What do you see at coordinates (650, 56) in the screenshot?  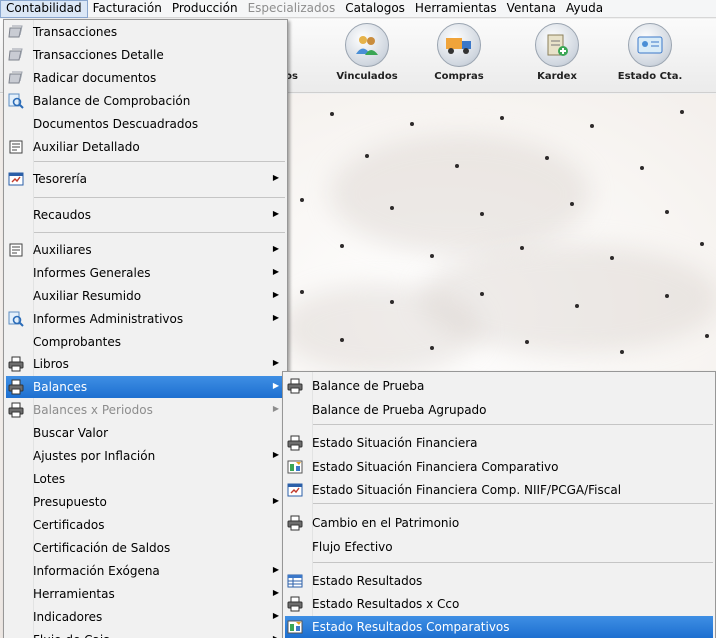 I see `toolbar-button-estado-cta: Estado Cta.` at bounding box center [650, 56].